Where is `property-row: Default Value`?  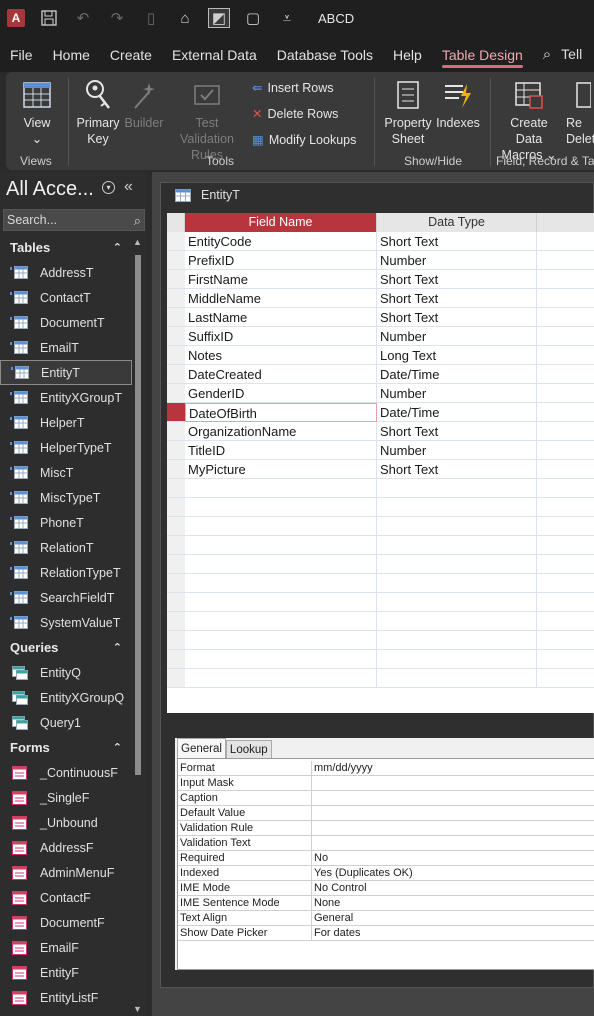 property-row: Default Value is located at coordinates (386, 813).